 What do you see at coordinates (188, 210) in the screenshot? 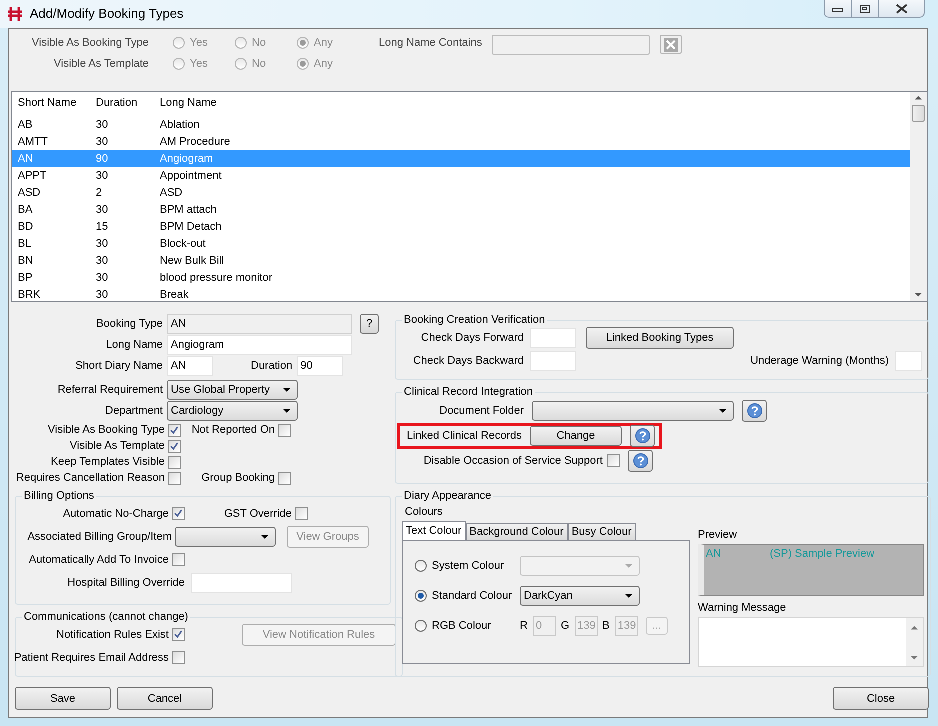
I see `table-cell-text: BPM attach` at bounding box center [188, 210].